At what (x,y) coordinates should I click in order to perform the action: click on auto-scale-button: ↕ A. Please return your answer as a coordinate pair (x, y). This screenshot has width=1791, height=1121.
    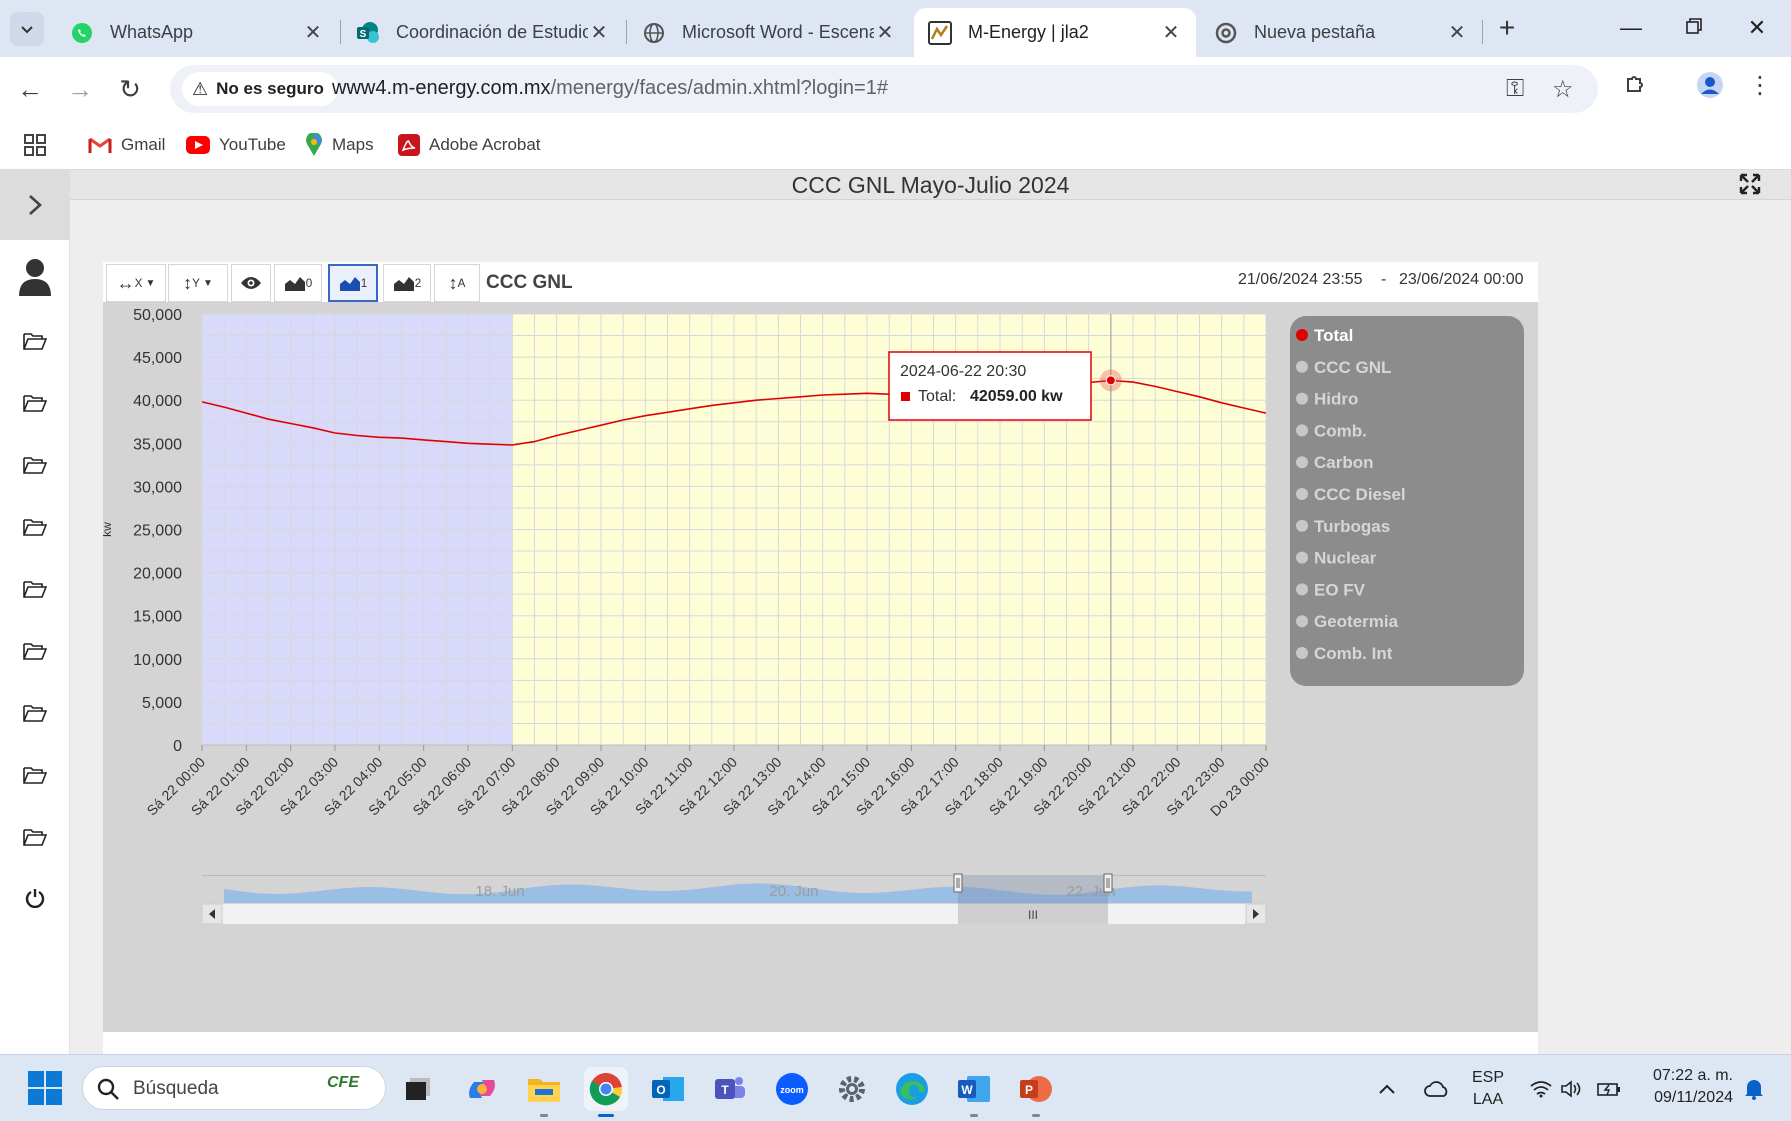
    Looking at the image, I should click on (457, 283).